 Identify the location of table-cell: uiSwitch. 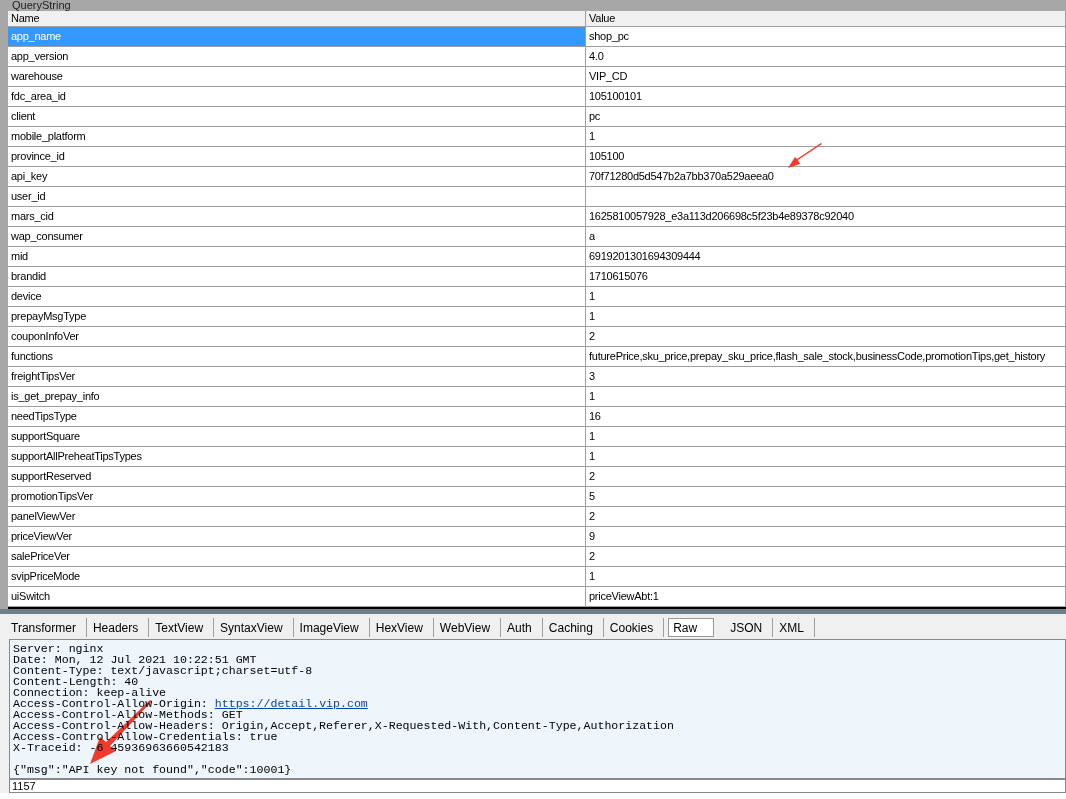
(297, 597).